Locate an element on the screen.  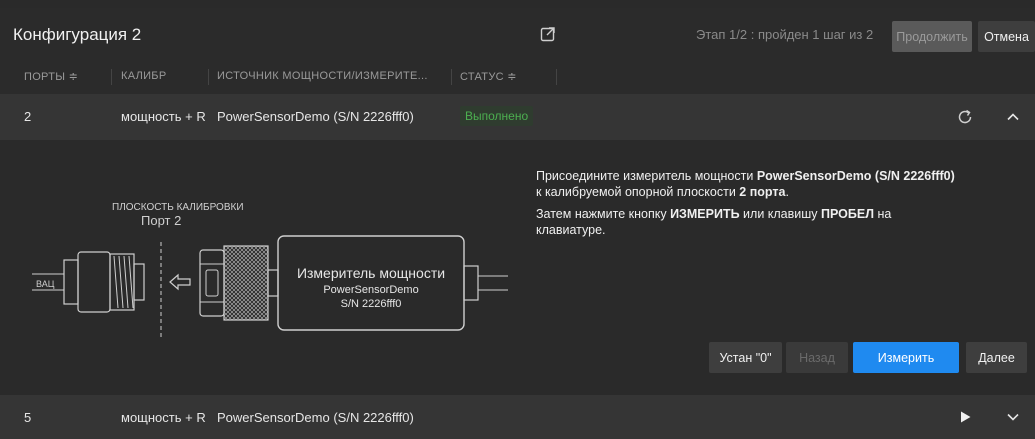
back-button: Назад is located at coordinates (817, 357).